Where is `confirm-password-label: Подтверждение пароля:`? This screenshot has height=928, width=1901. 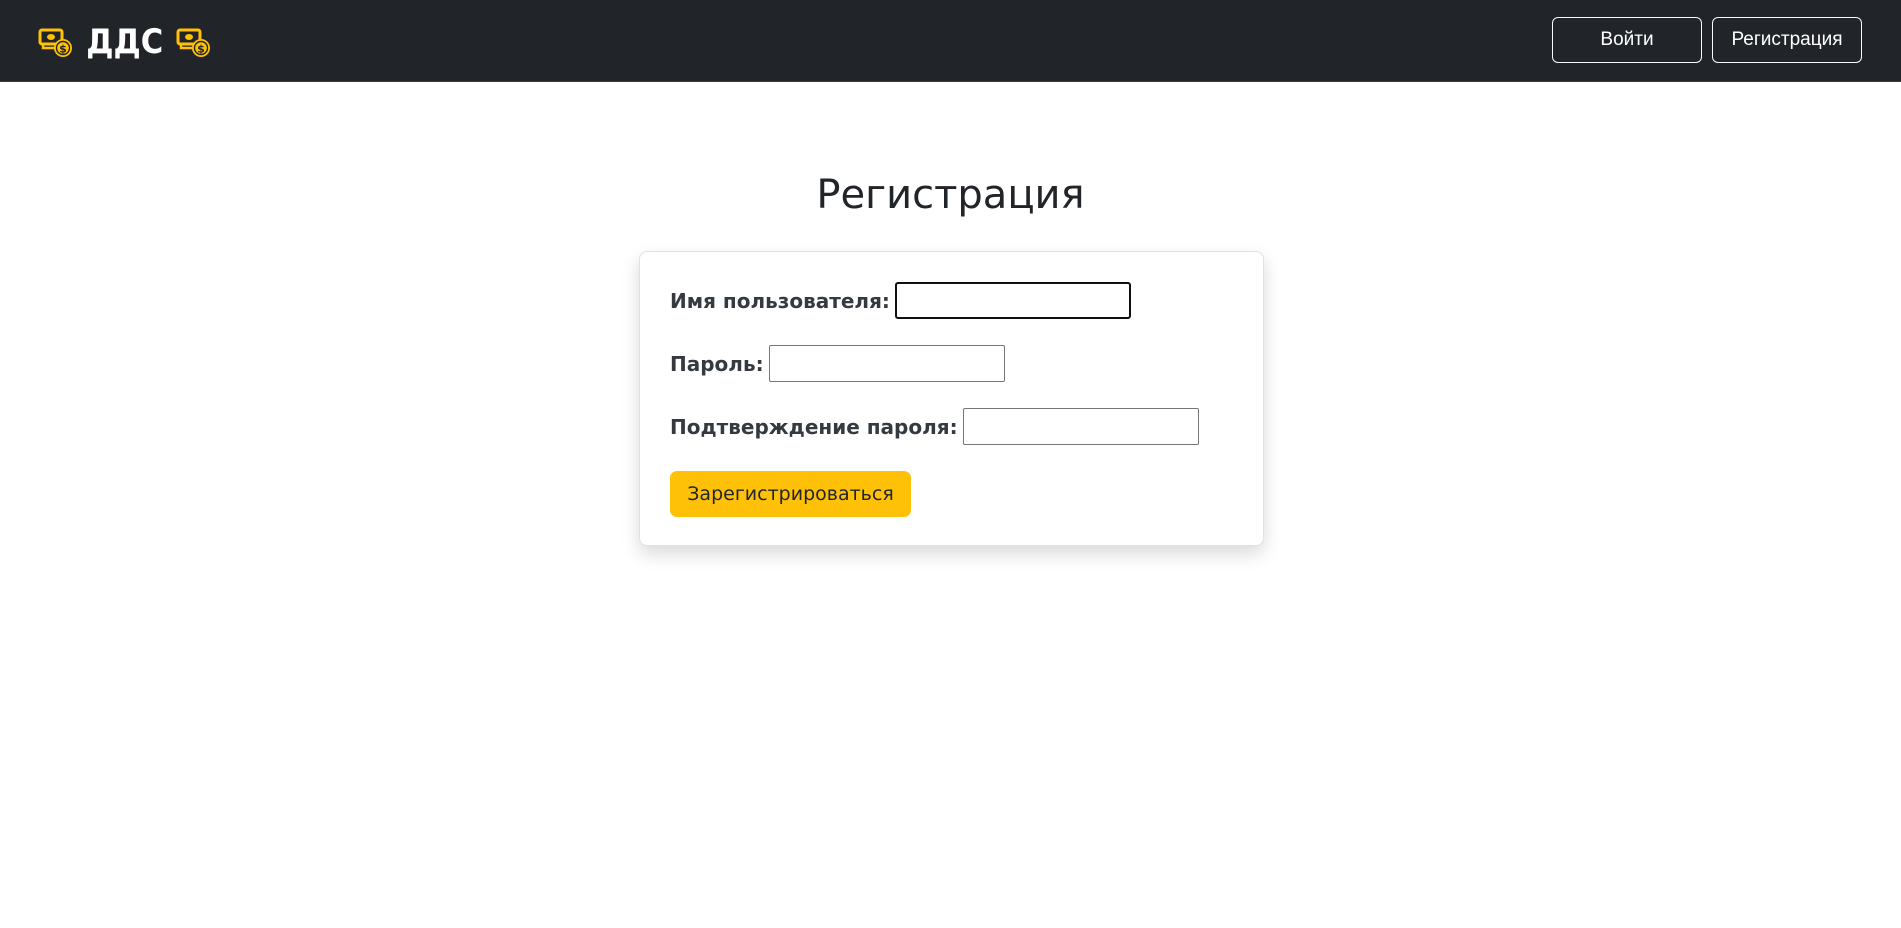 confirm-password-label: Подтверждение пароля: is located at coordinates (814, 426).